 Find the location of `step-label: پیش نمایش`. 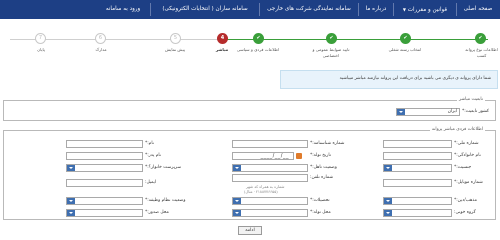

step-label: پیش نمایش is located at coordinates (174, 49).